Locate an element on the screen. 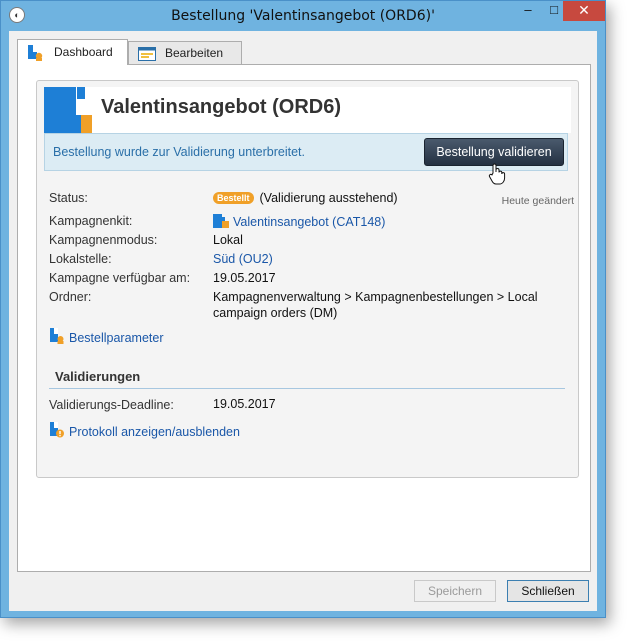  page-title: Valentinsangebot (ORD6) is located at coordinates (221, 107).